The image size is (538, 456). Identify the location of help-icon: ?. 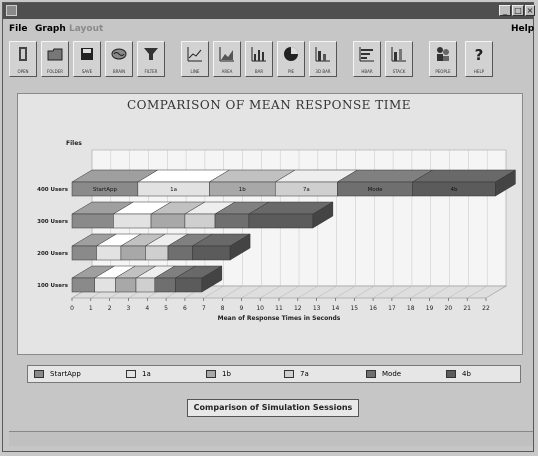
(479, 54).